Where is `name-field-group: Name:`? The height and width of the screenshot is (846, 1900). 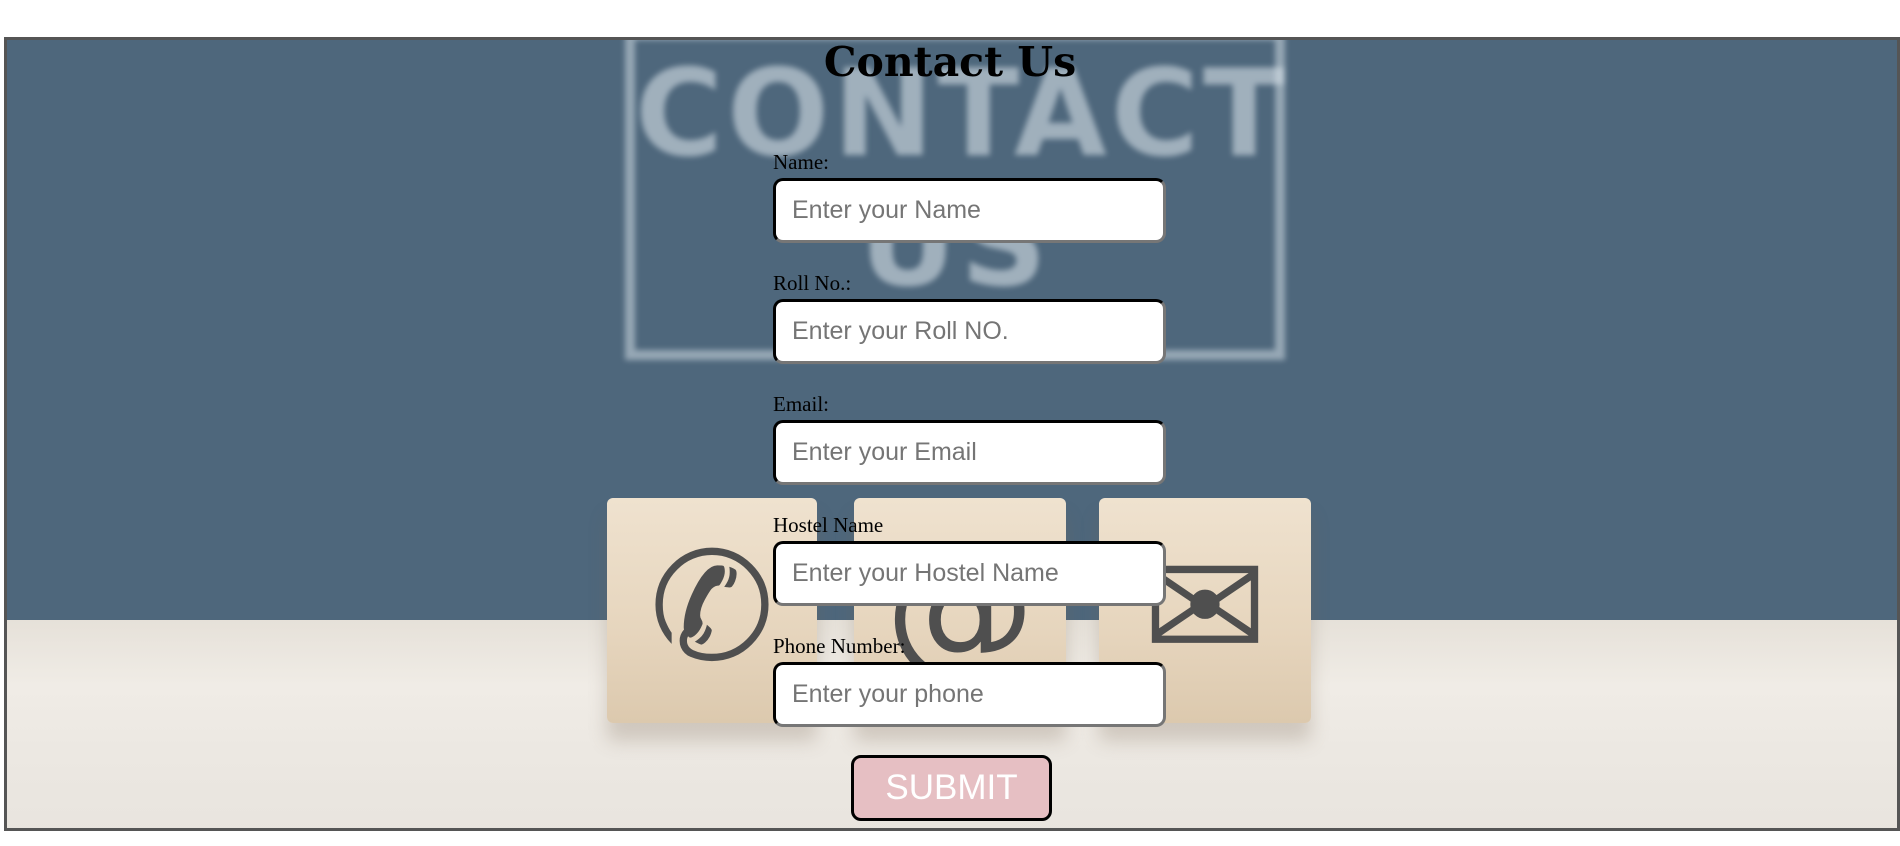
name-field-group: Name: is located at coordinates (973, 210).